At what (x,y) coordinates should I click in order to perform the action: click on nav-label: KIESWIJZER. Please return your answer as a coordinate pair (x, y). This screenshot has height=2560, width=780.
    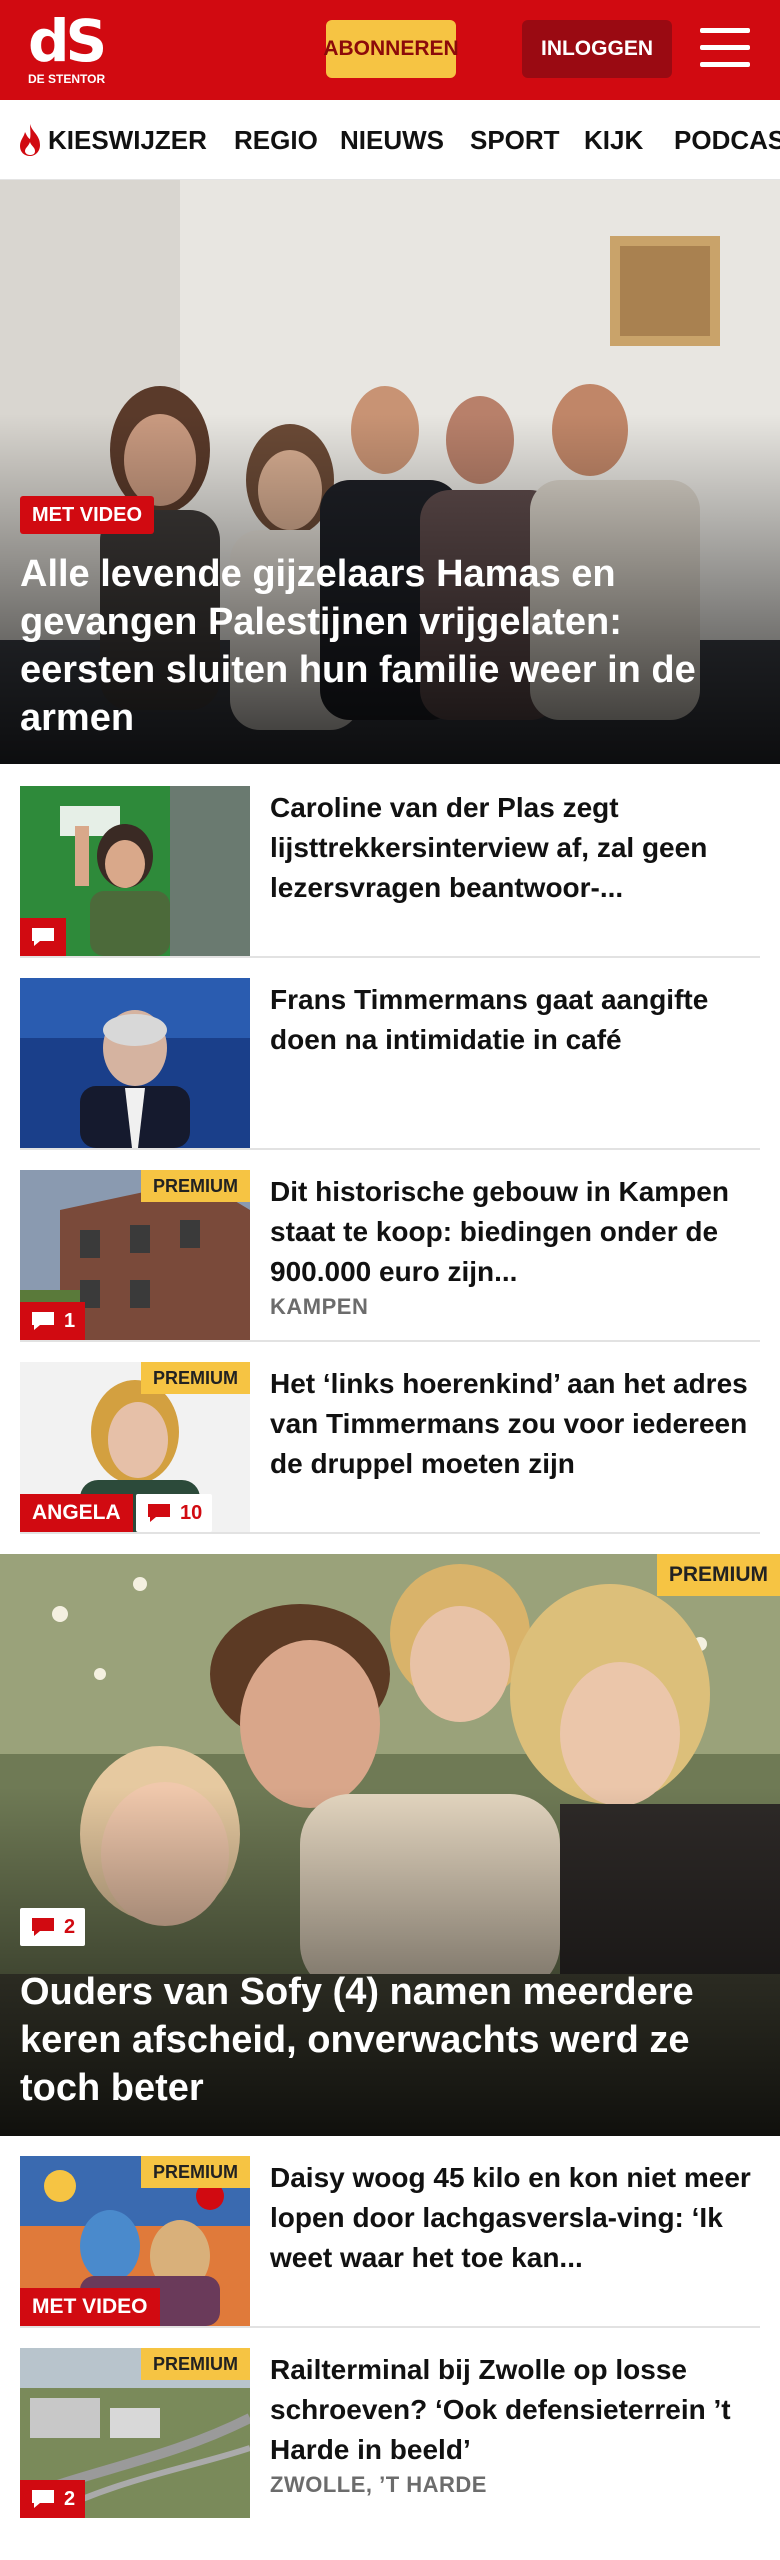
    Looking at the image, I should click on (127, 139).